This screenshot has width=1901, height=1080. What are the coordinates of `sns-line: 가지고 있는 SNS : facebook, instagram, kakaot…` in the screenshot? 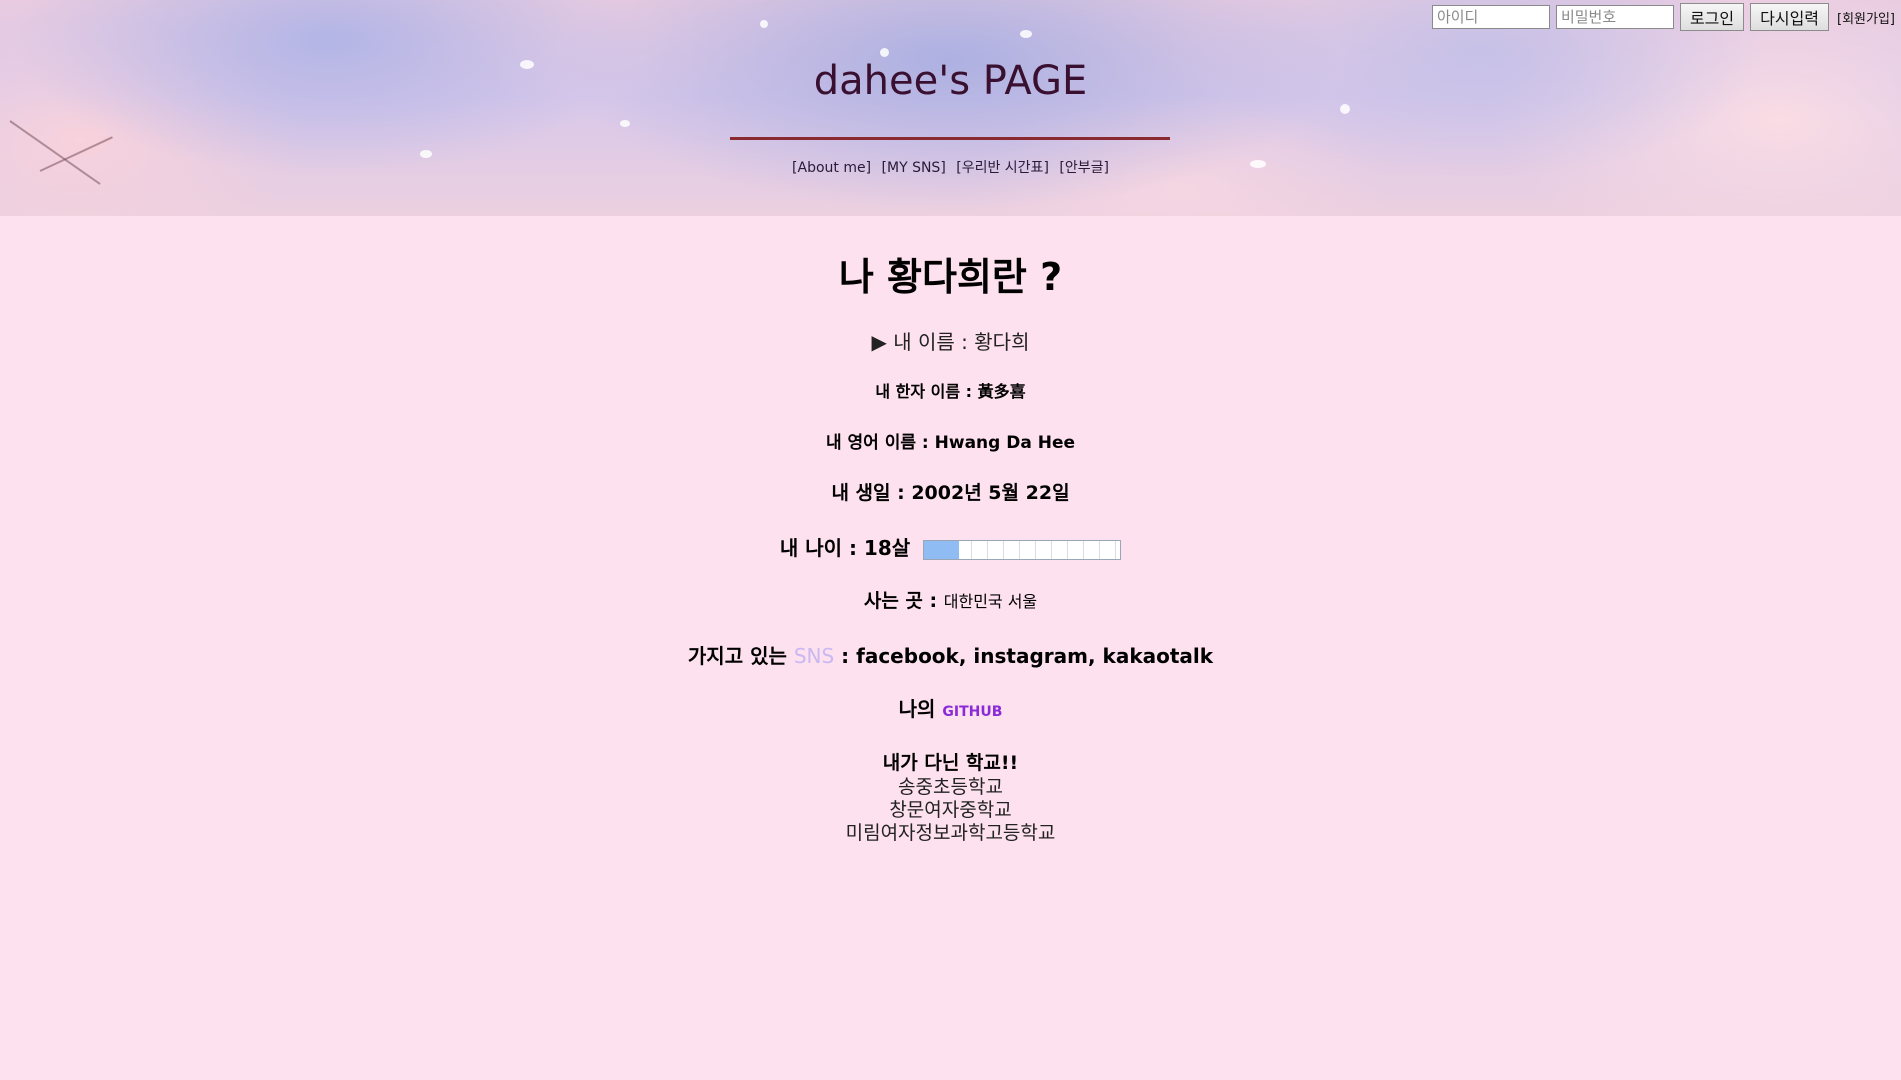 It's located at (950, 654).